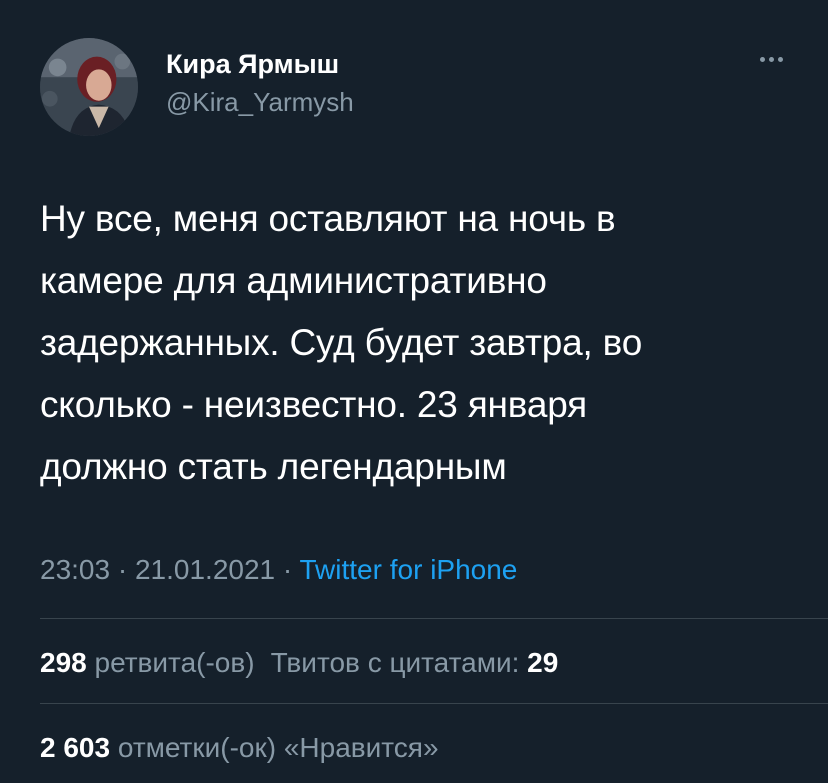 The height and width of the screenshot is (783, 828). What do you see at coordinates (543, 662) in the screenshot?
I see `quotes-count: 29` at bounding box center [543, 662].